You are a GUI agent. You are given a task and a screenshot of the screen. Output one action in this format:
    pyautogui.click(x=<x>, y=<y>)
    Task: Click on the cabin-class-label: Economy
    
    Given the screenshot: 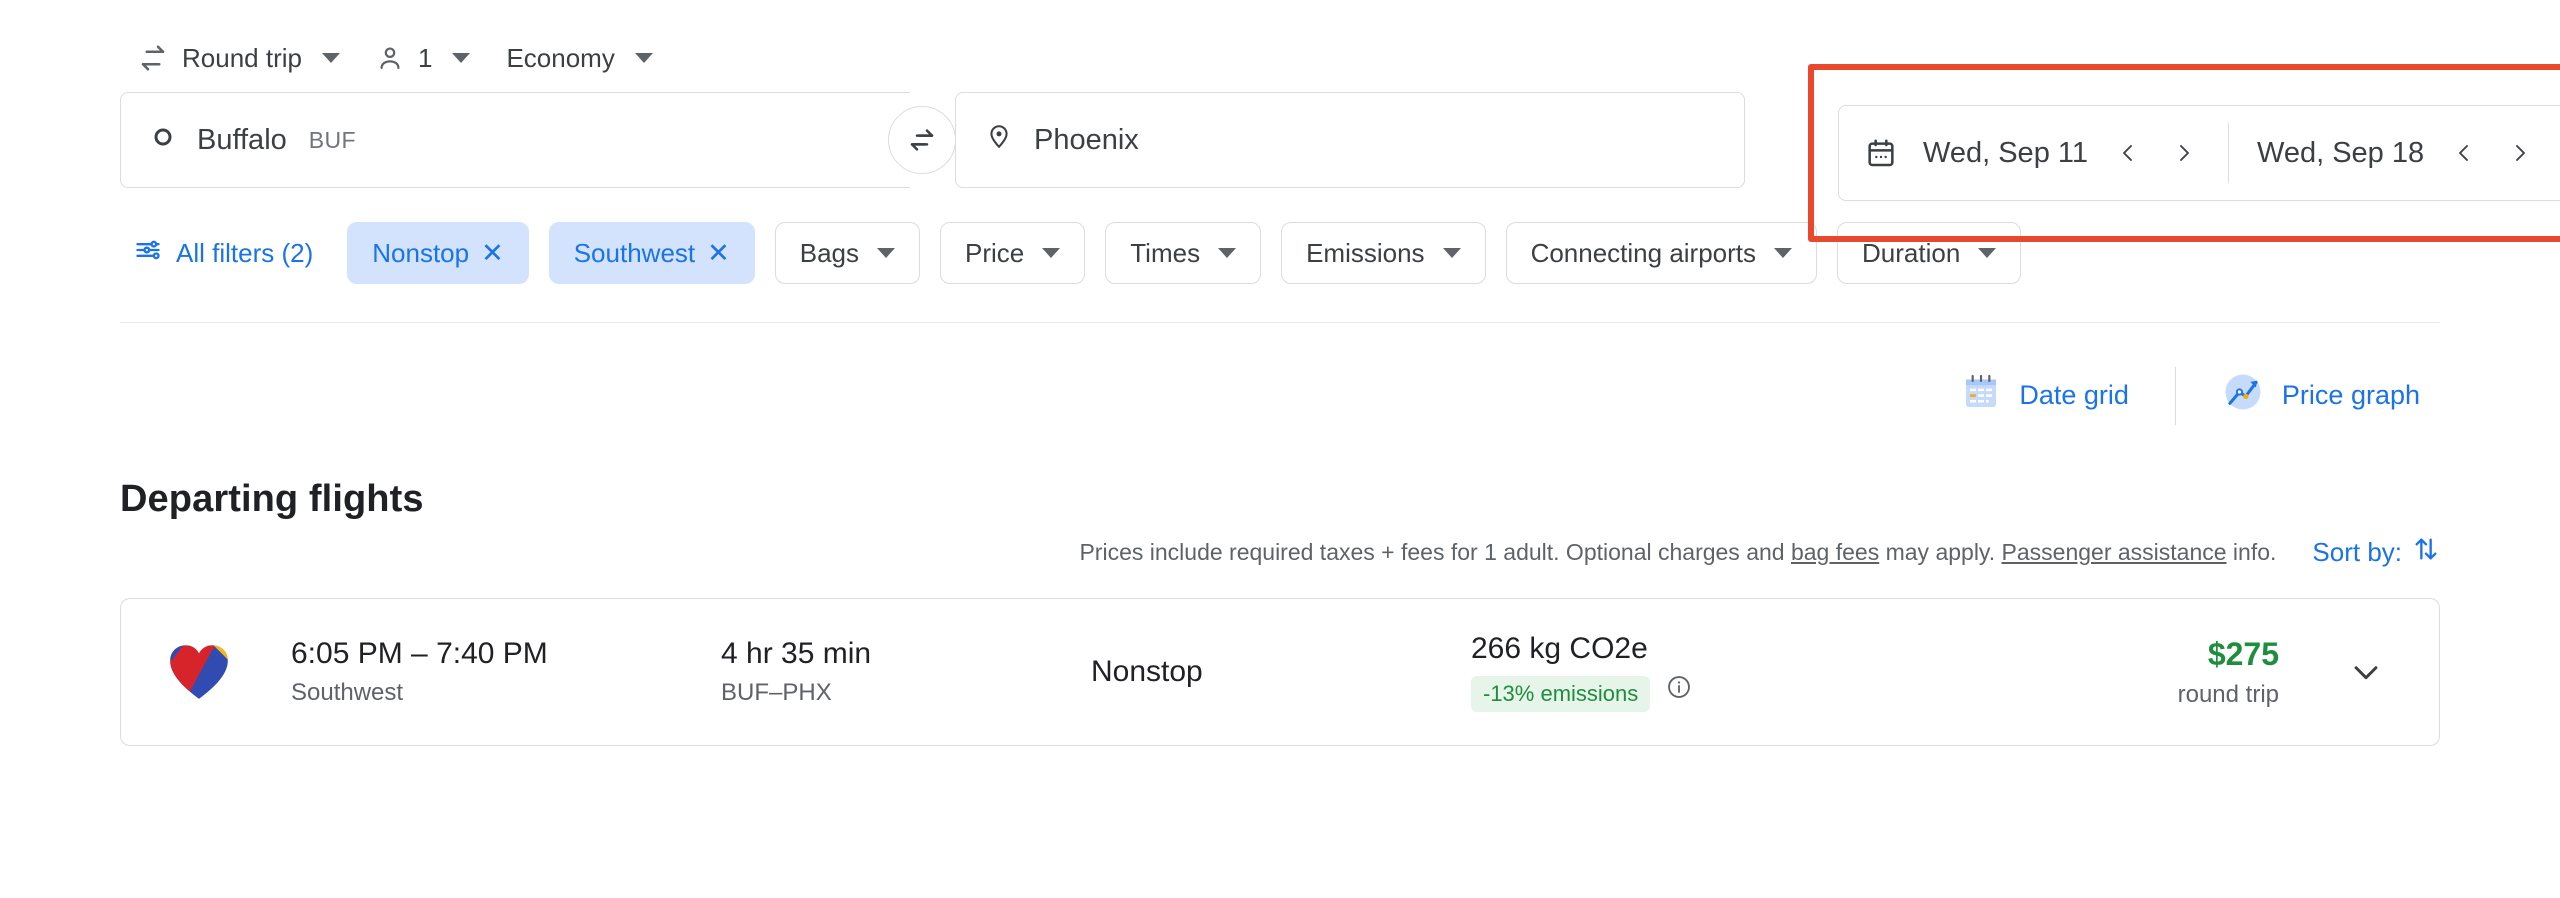 What is the action you would take?
    pyautogui.click(x=560, y=57)
    